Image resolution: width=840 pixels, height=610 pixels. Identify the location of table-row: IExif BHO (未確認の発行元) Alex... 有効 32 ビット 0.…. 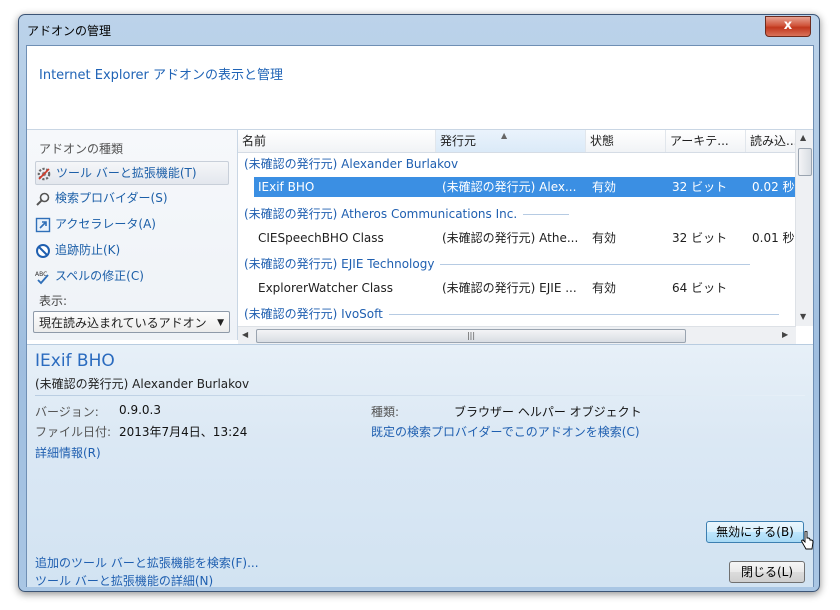
(525, 187).